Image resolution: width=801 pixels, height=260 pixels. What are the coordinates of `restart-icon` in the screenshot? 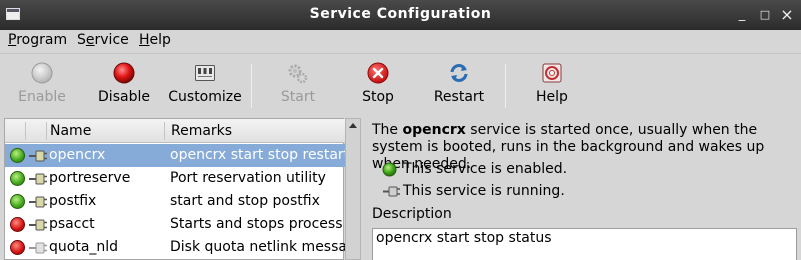 It's located at (459, 73).